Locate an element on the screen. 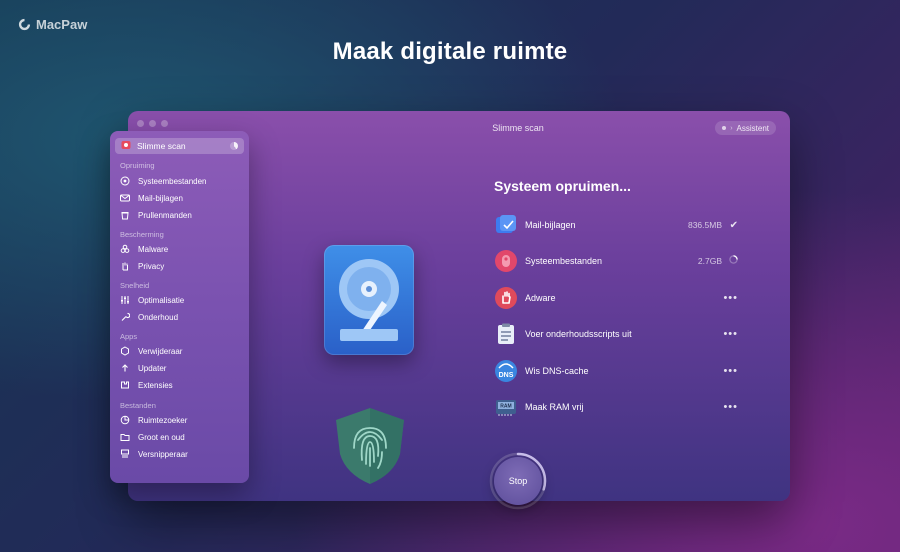  task-row-adware: Adware ••• is located at coordinates (617, 298).